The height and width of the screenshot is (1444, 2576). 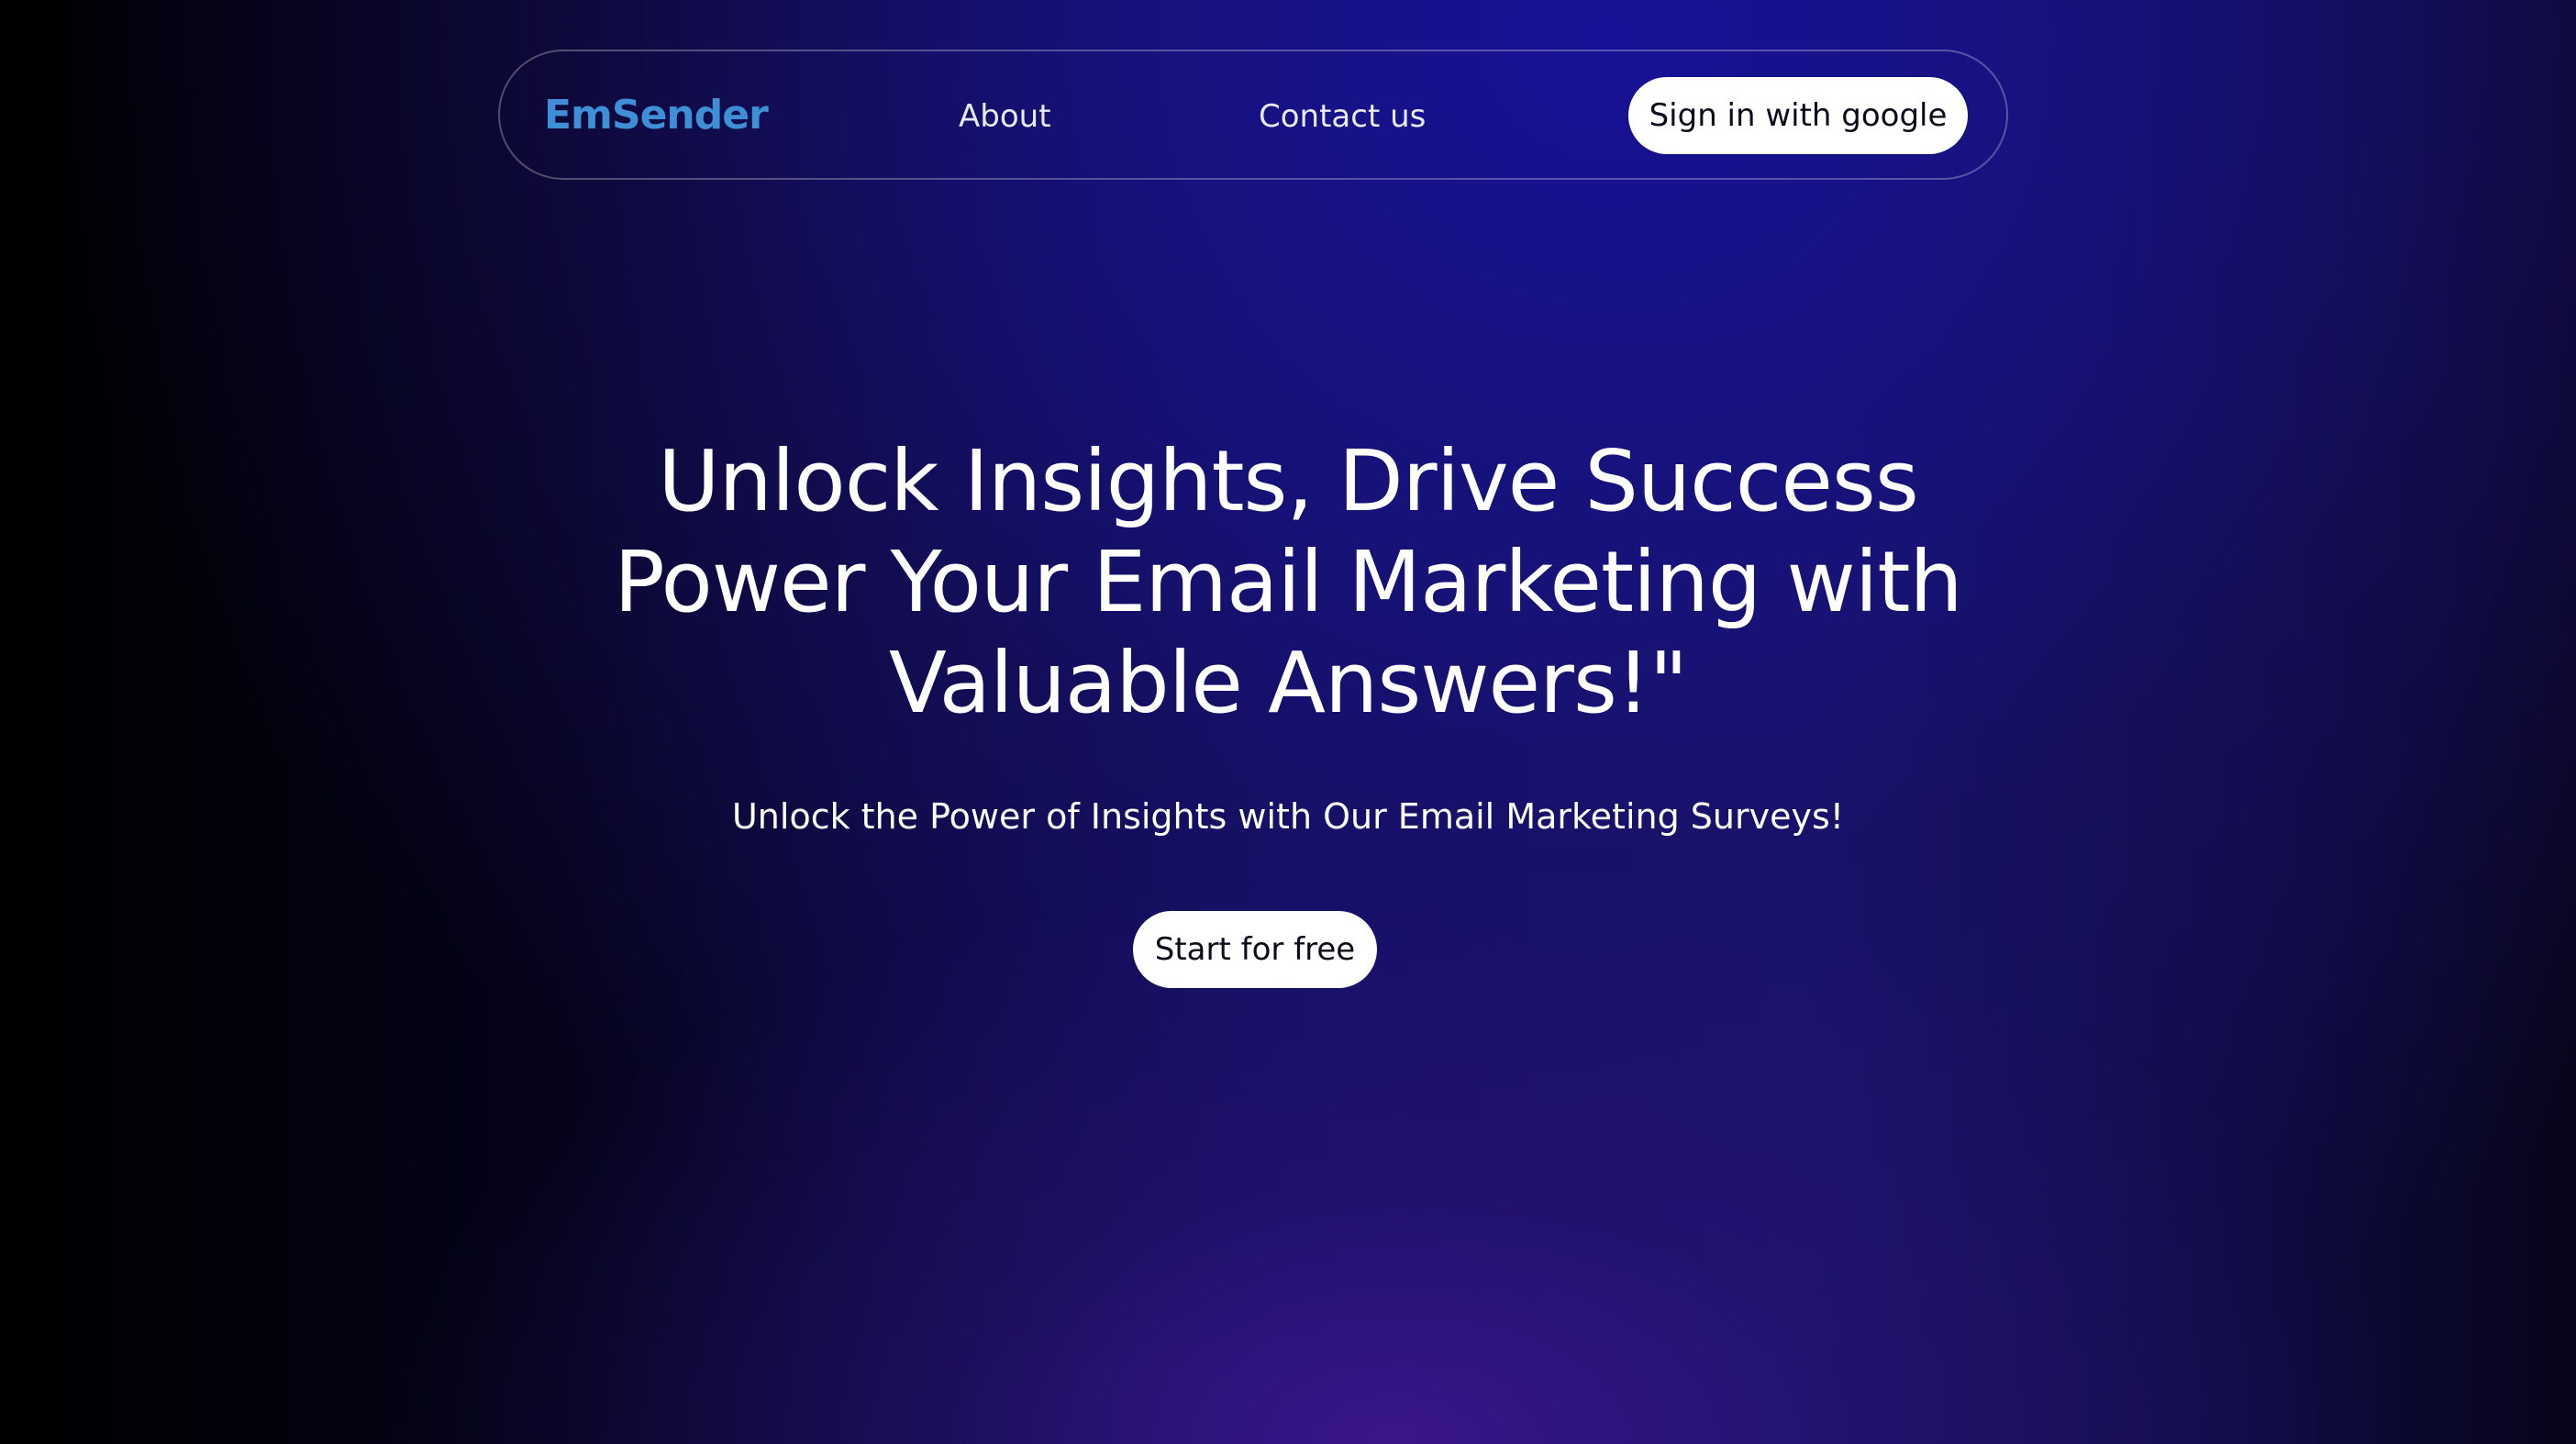 I want to click on hero-title-line-2: Power Your Email Marketing with, so click(x=1288, y=582).